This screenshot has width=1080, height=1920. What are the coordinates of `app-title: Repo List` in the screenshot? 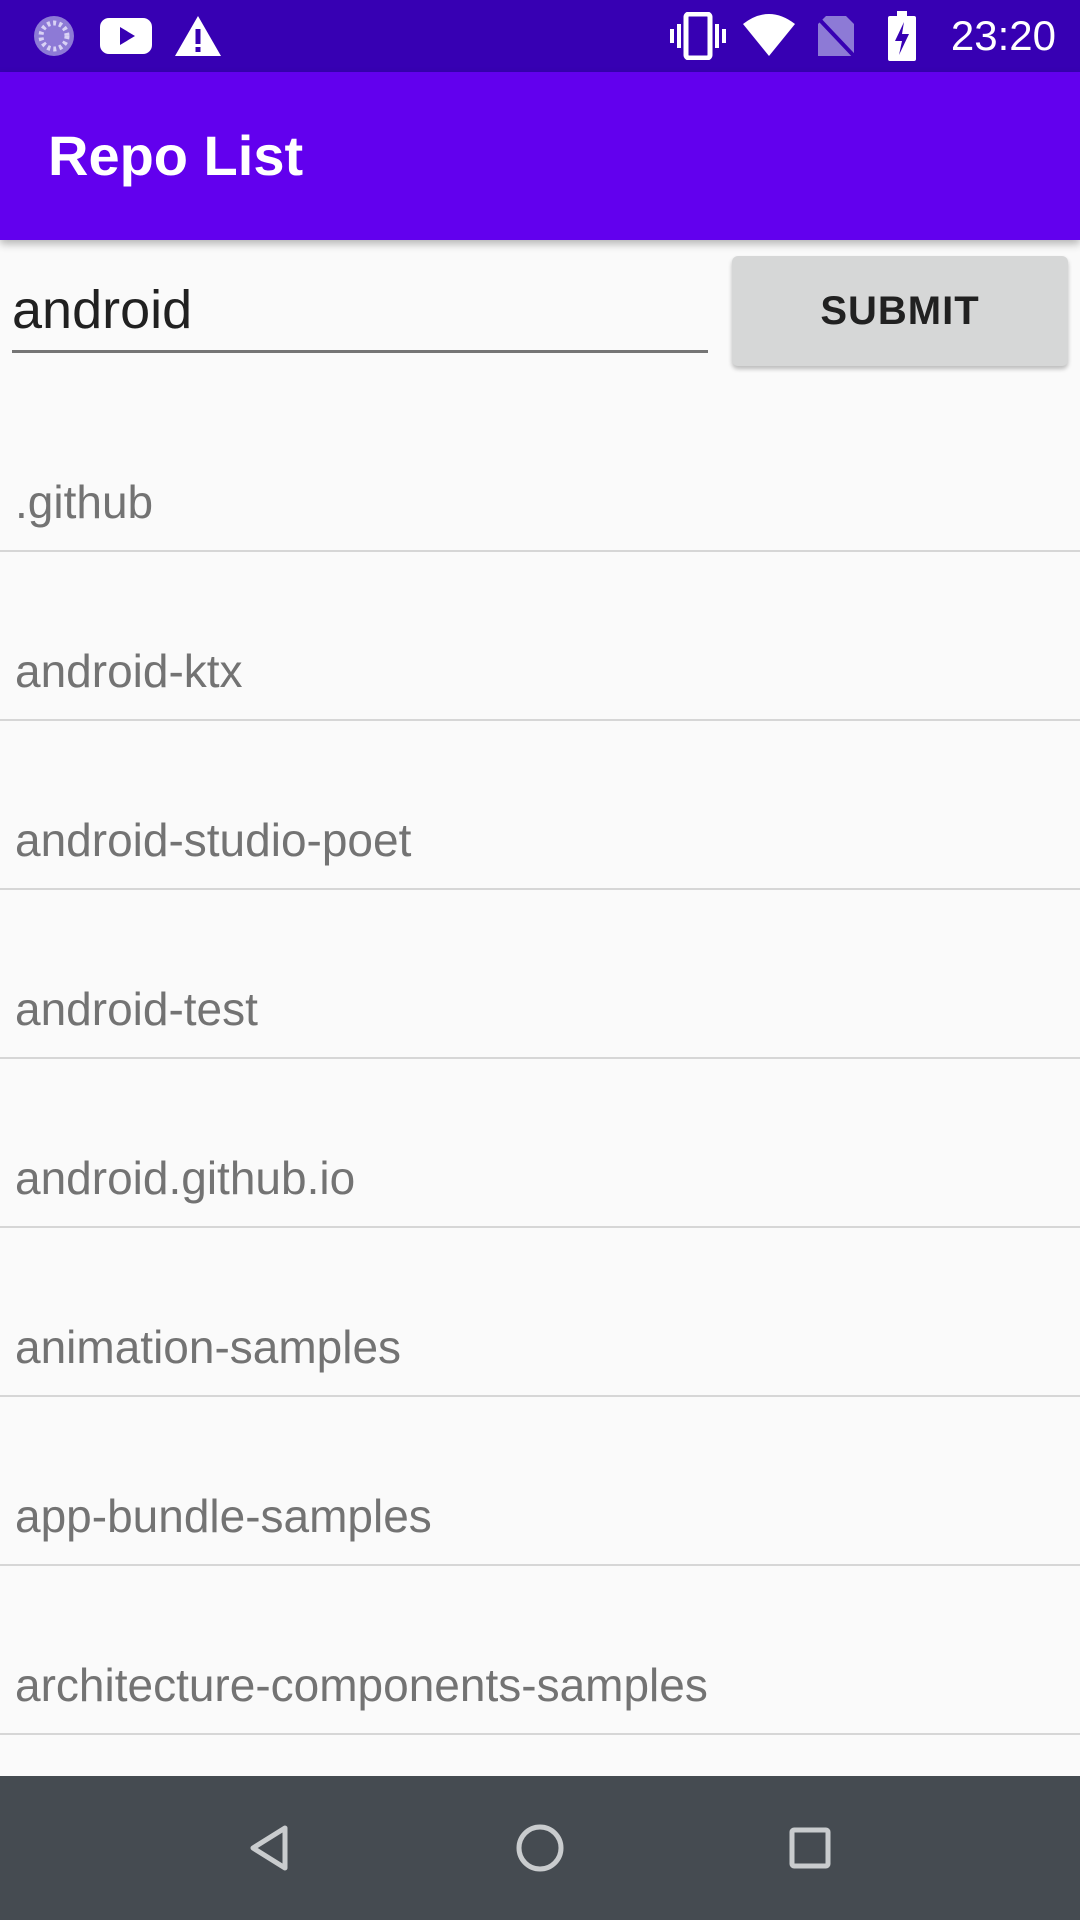 It's located at (176, 155).